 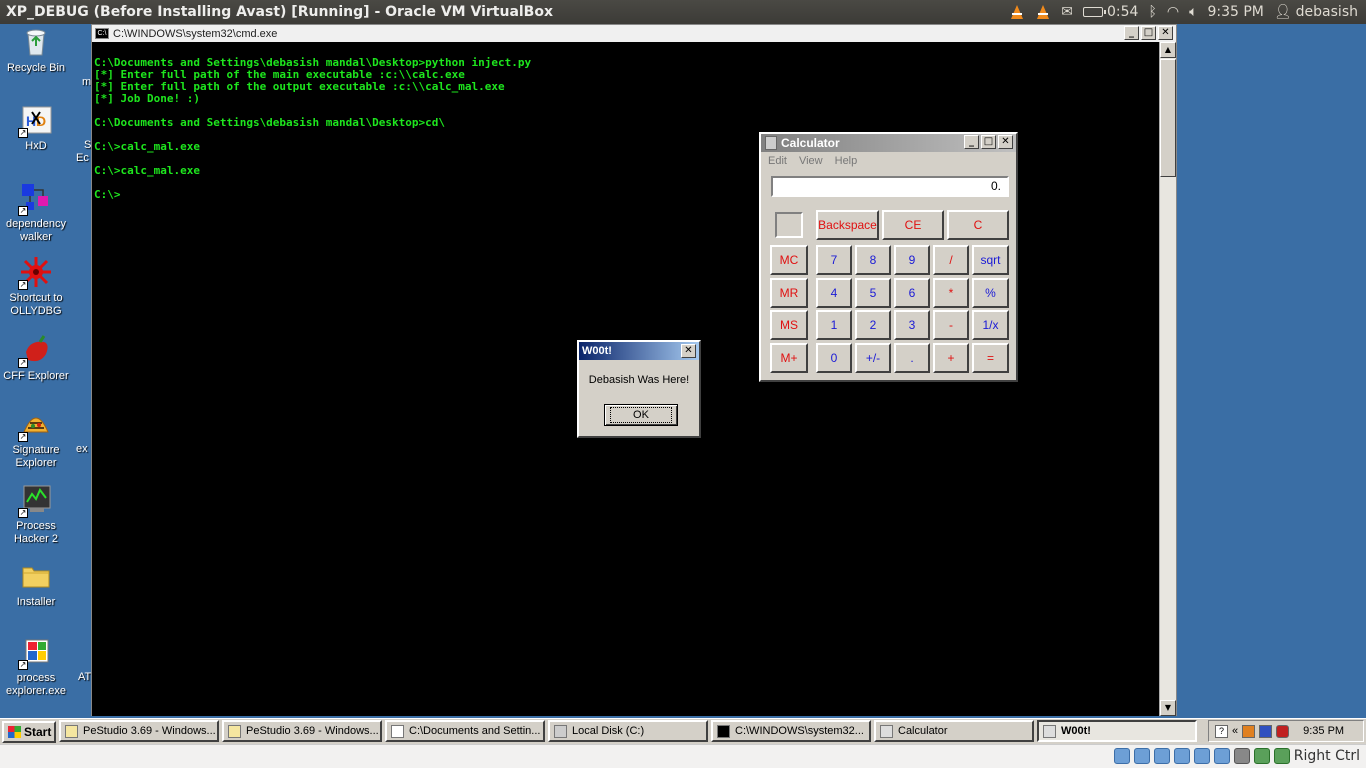 I want to click on wifi-icon: ◠, so click(x=1173, y=12).